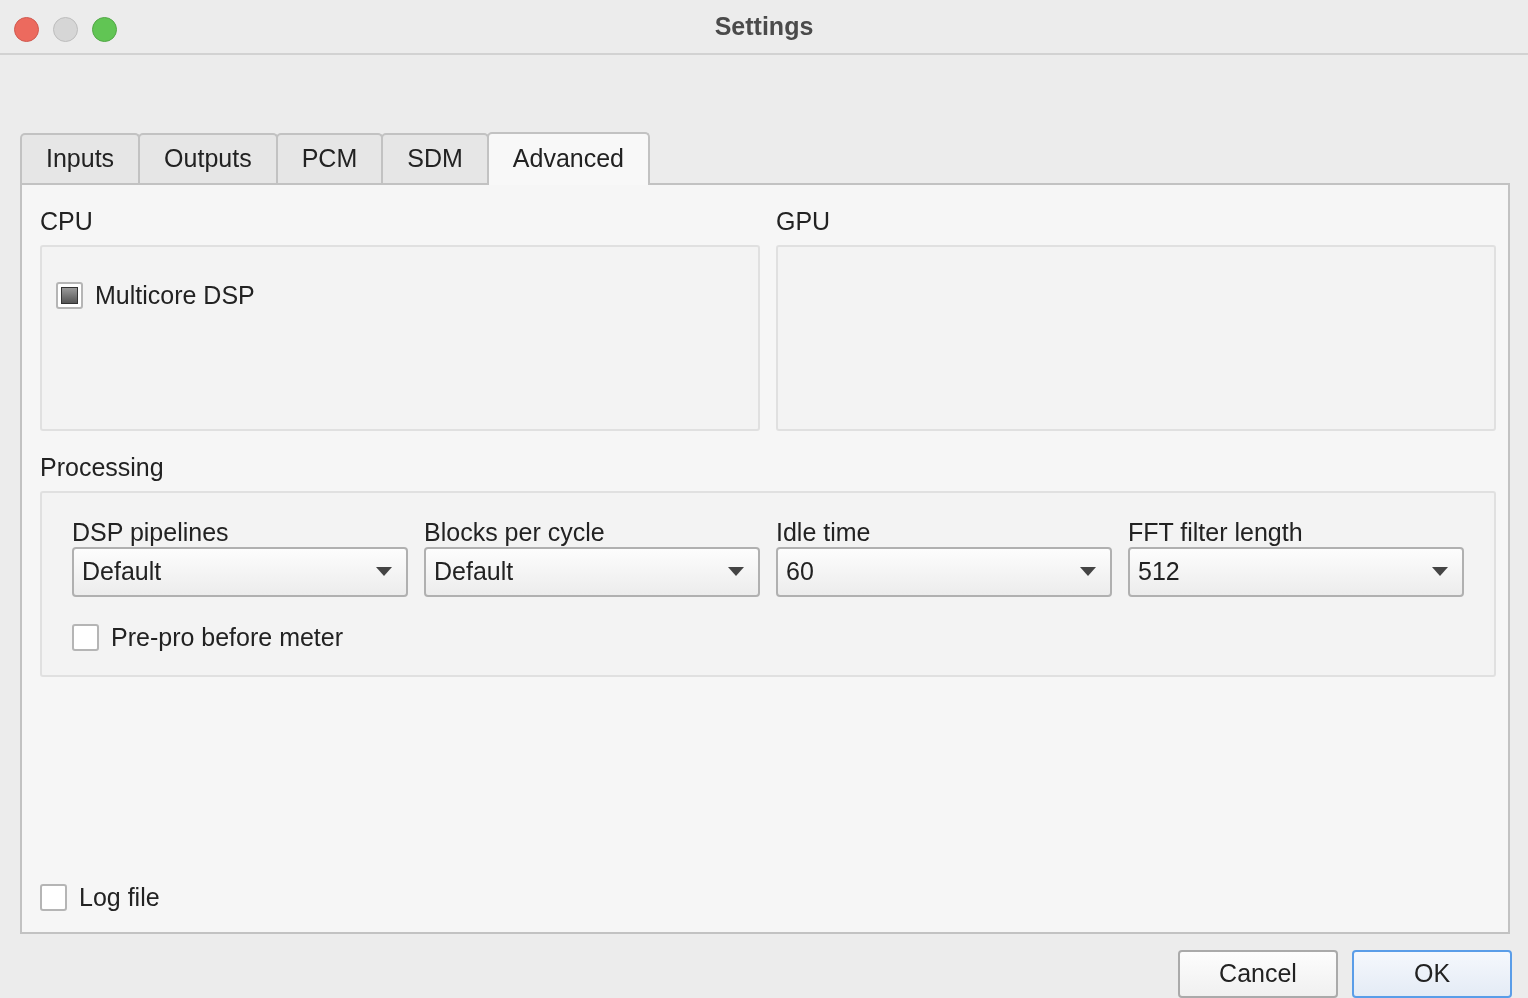  I want to click on checkbox-label: Multicore DSP, so click(175, 295).